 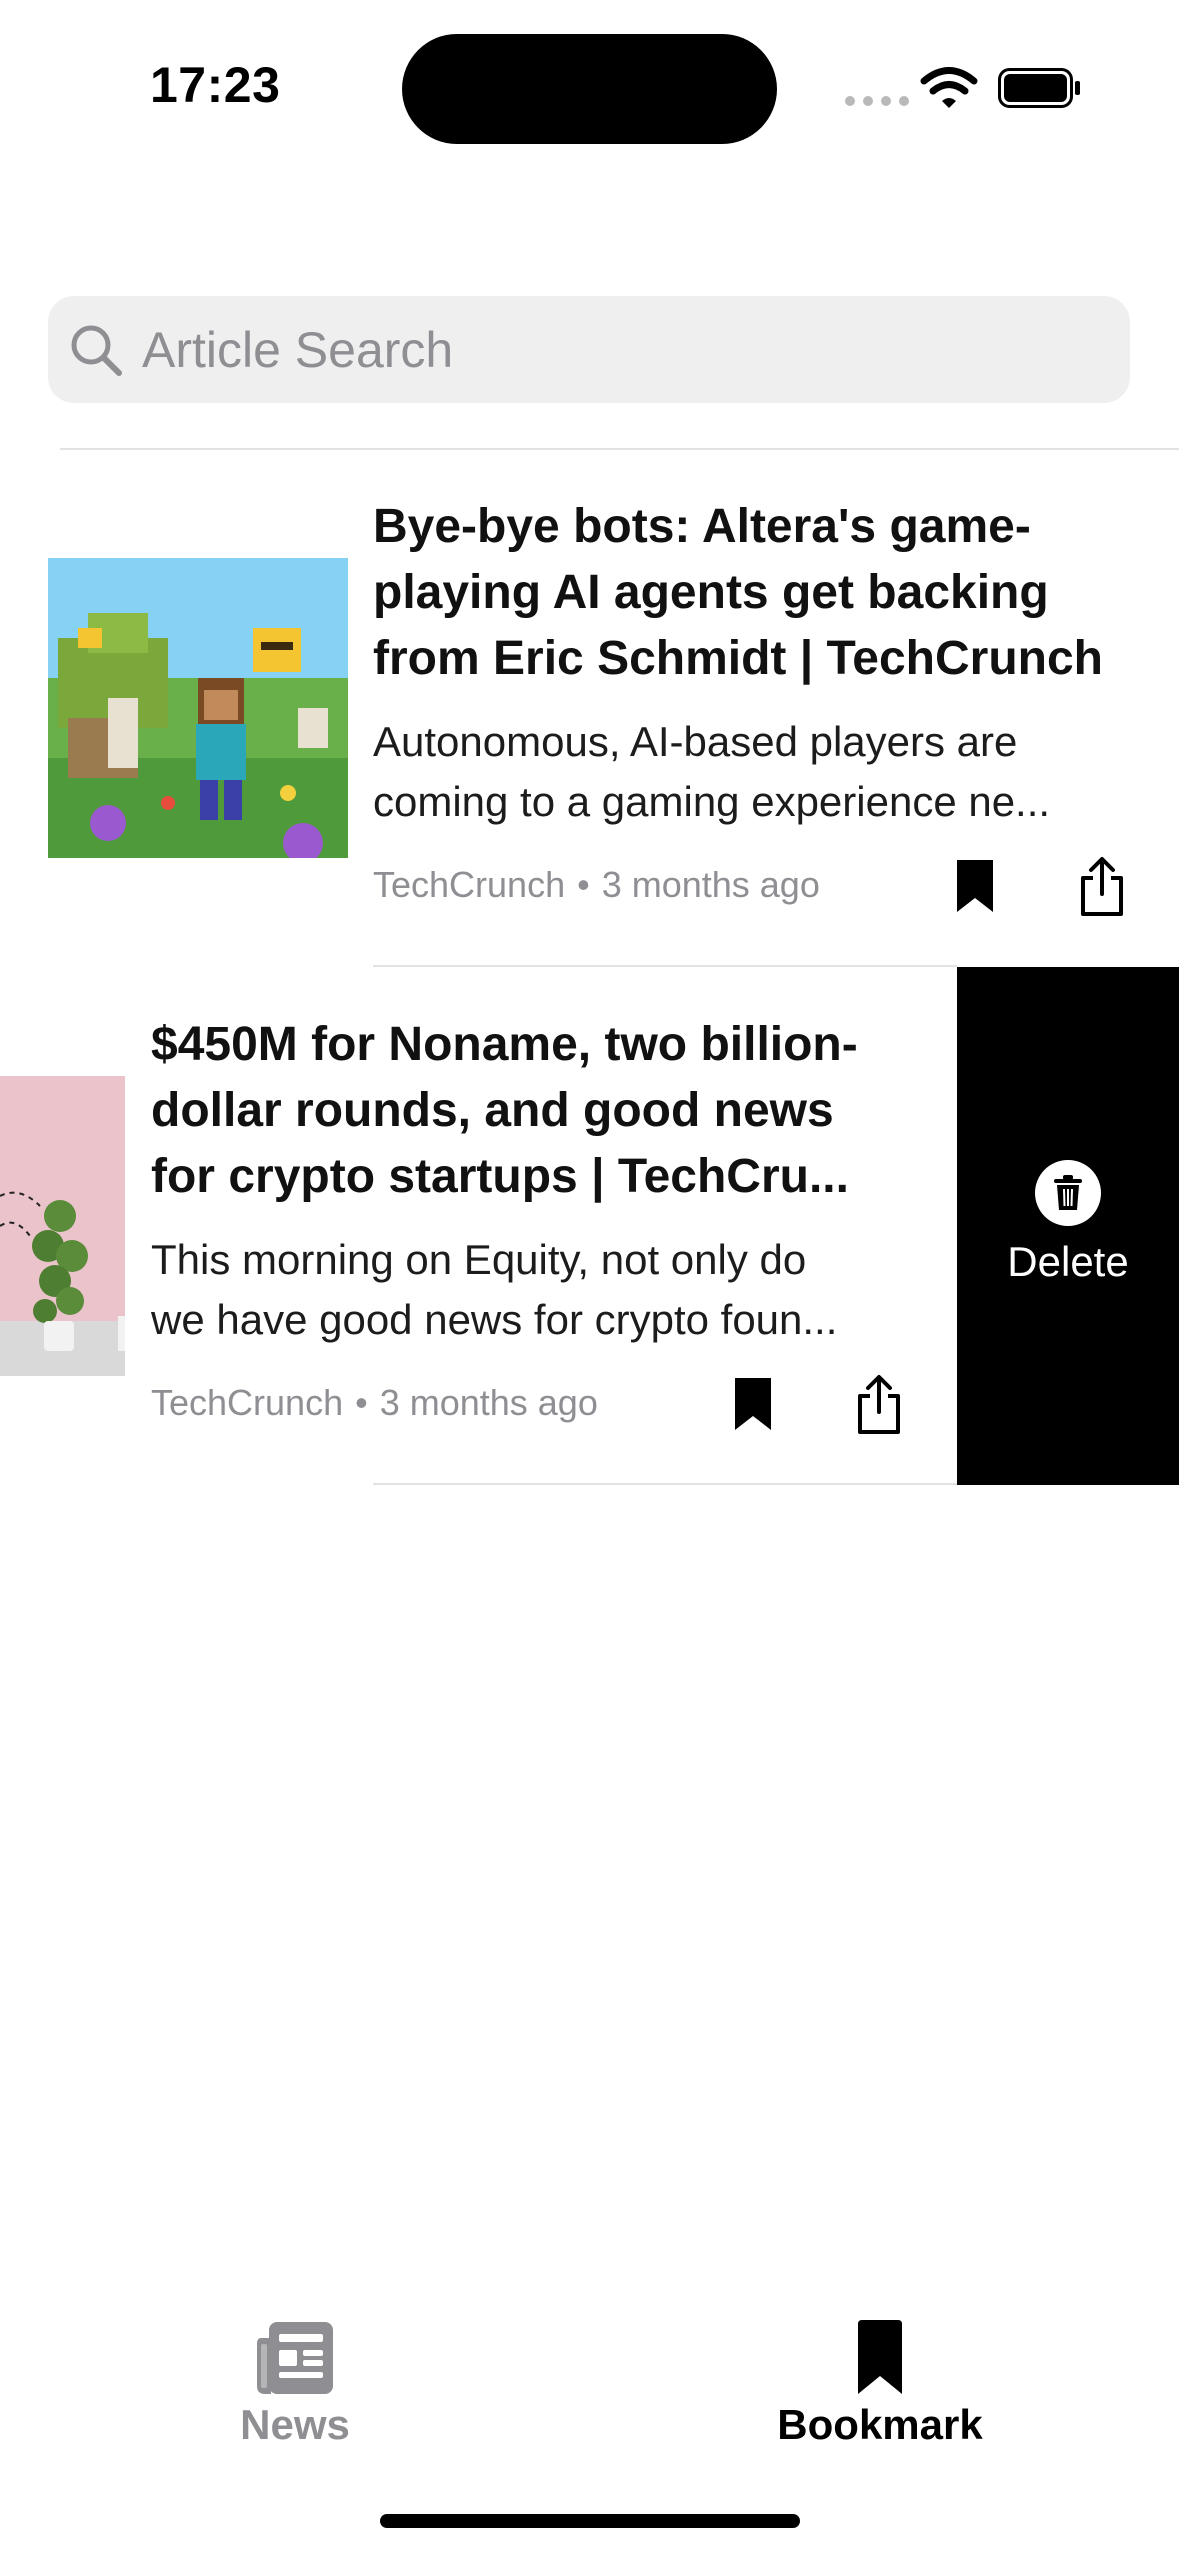 I want to click on home-indicator, so click(x=590, y=2521).